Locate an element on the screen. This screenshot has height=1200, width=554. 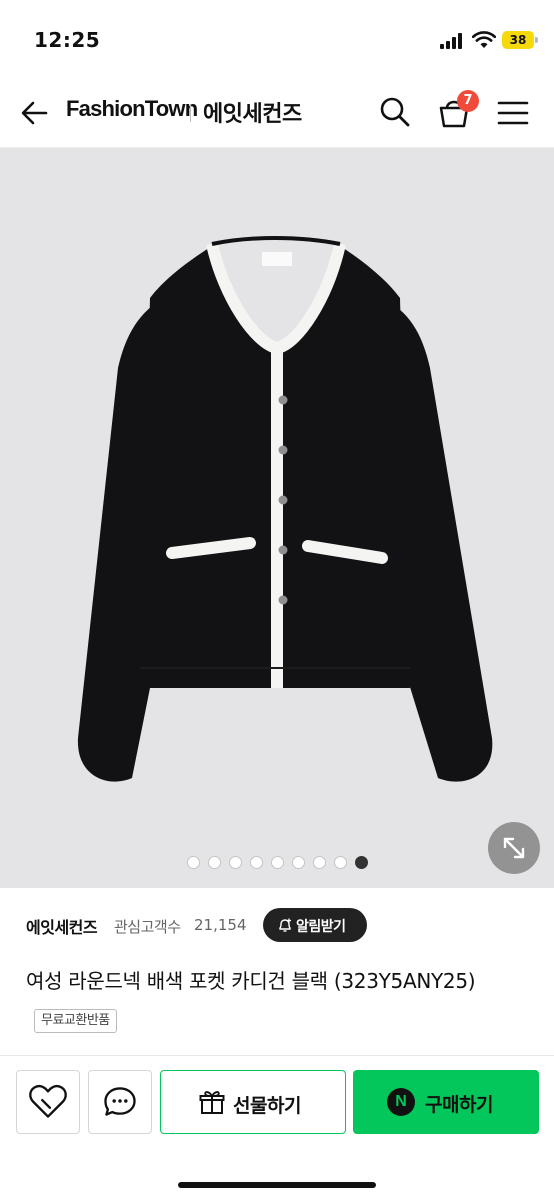
fans-count: 21,154 is located at coordinates (220, 925).